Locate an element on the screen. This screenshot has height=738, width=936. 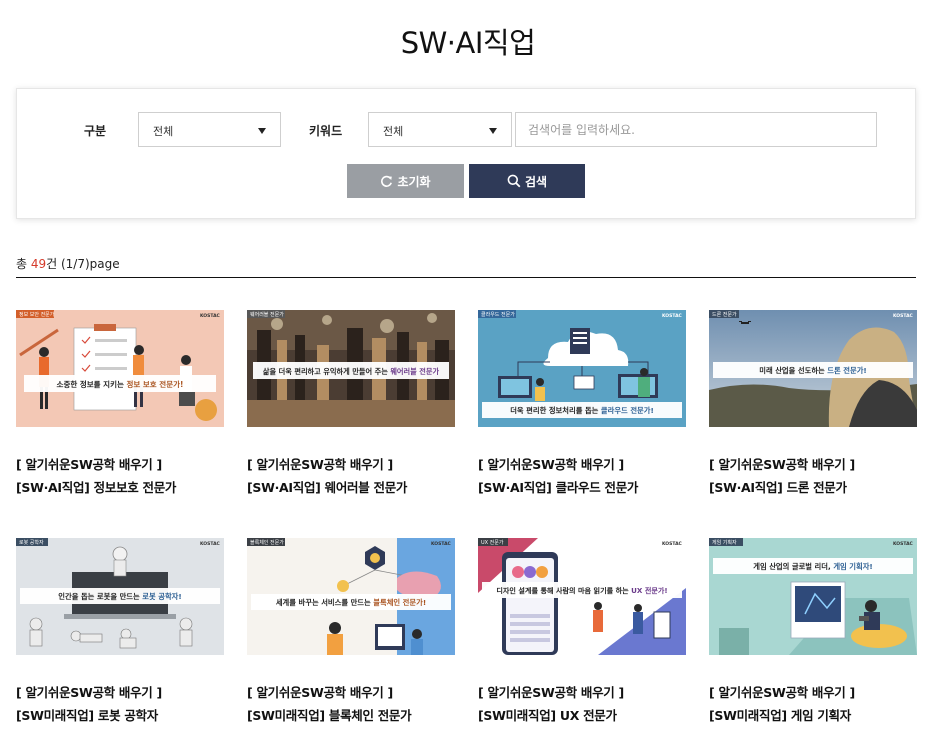
card-job-title: [SW·AI직업] 정보보호 전문가 is located at coordinates (123, 487).